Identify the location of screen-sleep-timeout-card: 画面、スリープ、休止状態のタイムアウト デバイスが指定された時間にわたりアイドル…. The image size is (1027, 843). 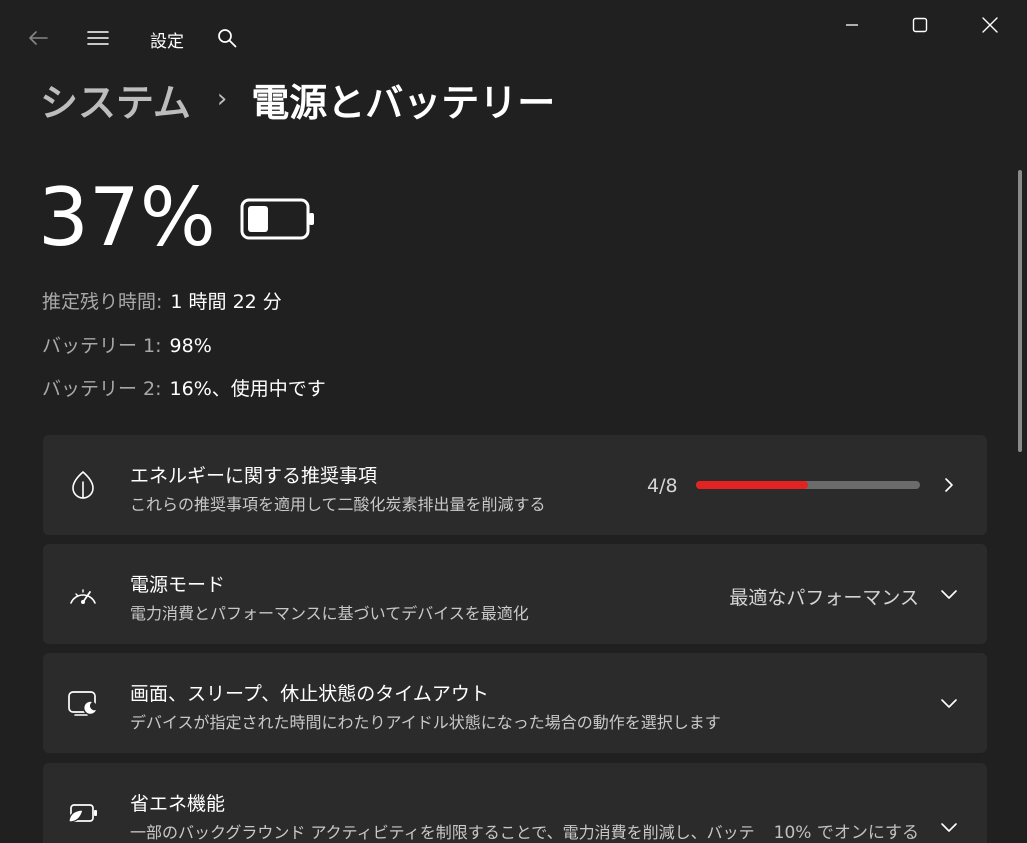
(515, 703).